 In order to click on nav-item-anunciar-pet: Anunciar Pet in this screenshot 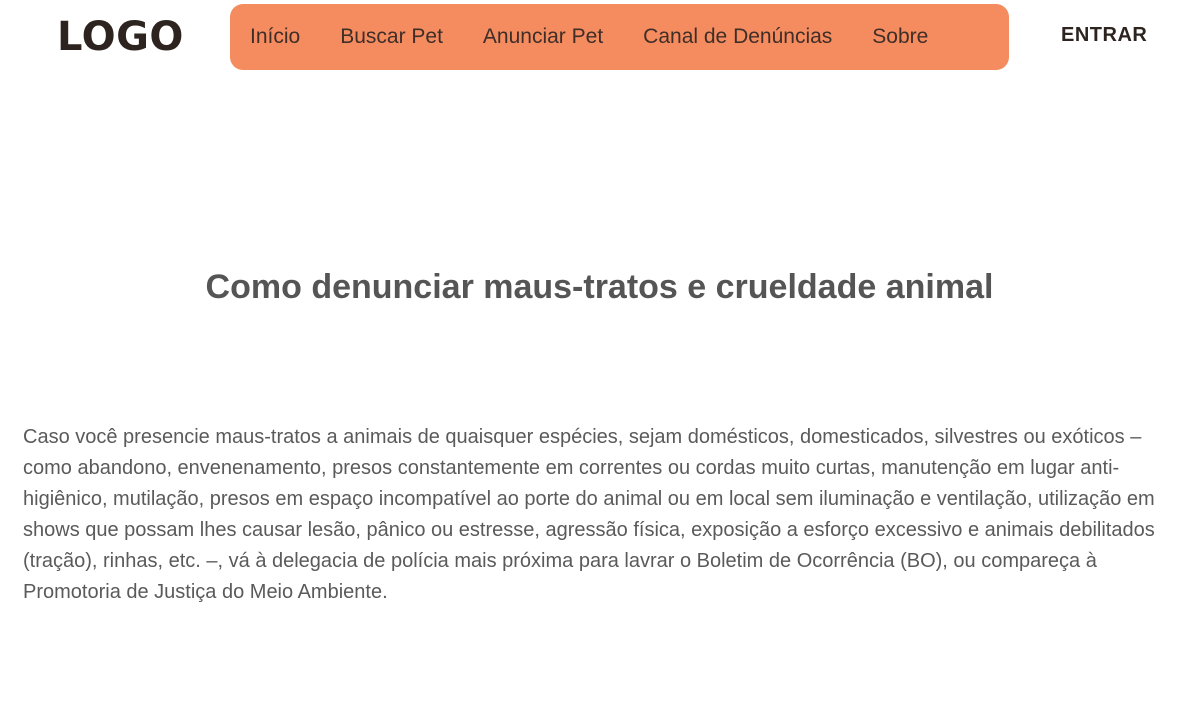, I will do `click(543, 37)`.